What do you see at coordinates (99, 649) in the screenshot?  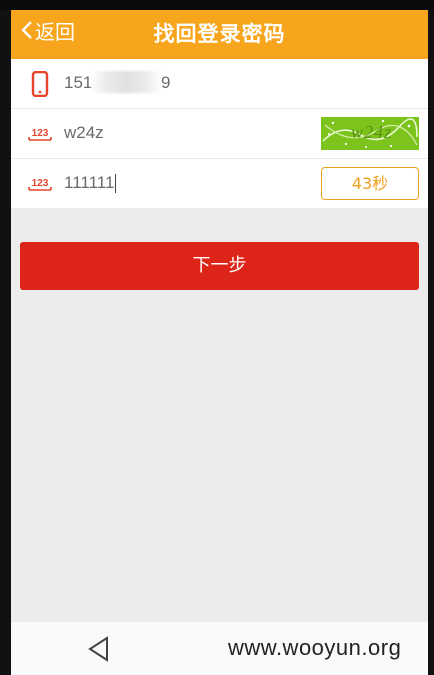 I see `triangle-back-icon` at bounding box center [99, 649].